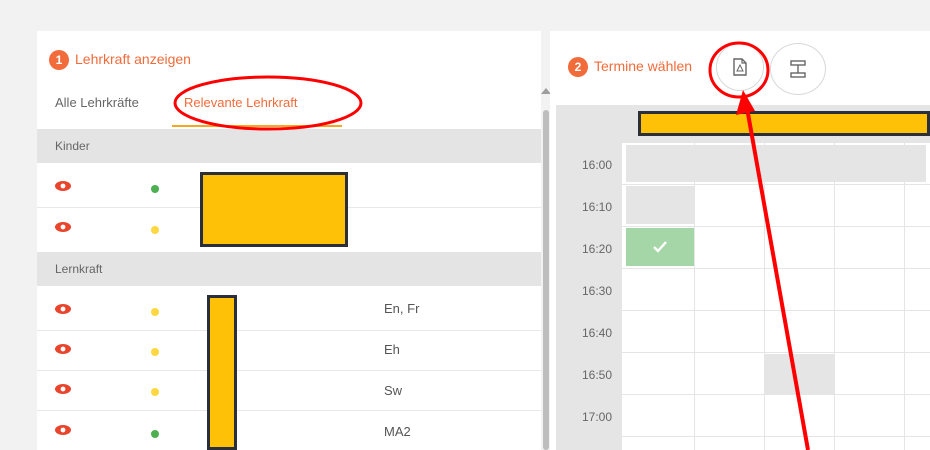  I want to click on pdf-icon, so click(740, 67).